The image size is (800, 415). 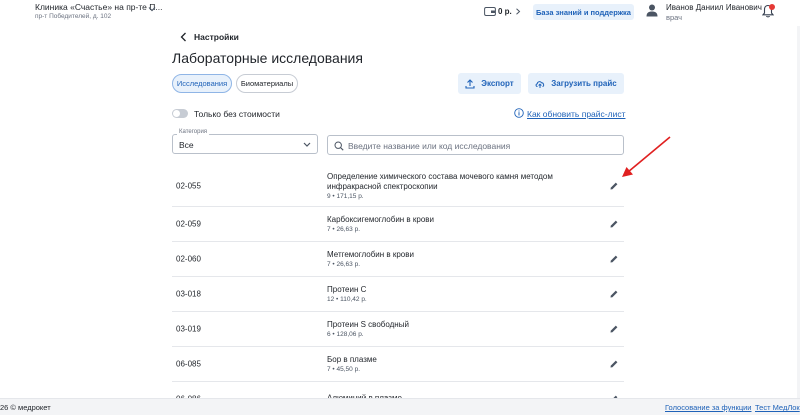 I want to click on research-code: 06-085, so click(x=188, y=364).